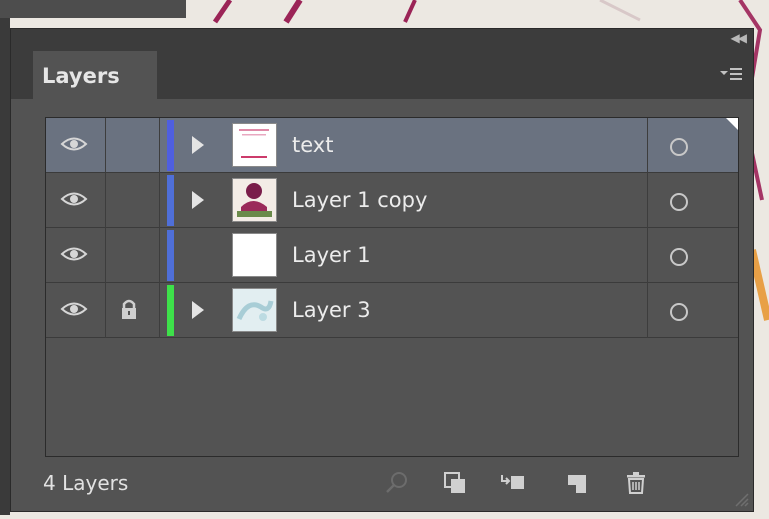 The width and height of the screenshot is (769, 519). I want to click on layer-name: Layer 3, so click(331, 310).